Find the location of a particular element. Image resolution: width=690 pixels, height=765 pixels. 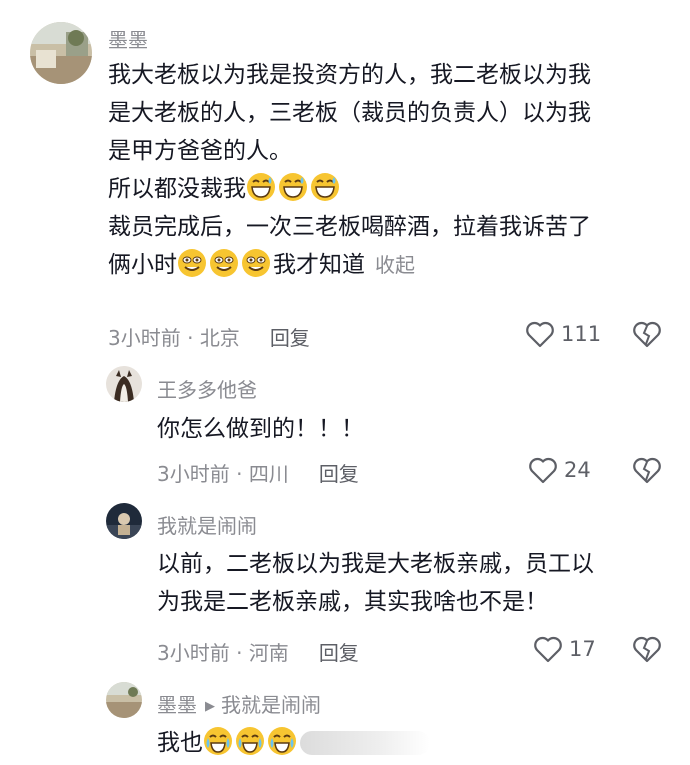

comment-location: 四川 is located at coordinates (268, 474).